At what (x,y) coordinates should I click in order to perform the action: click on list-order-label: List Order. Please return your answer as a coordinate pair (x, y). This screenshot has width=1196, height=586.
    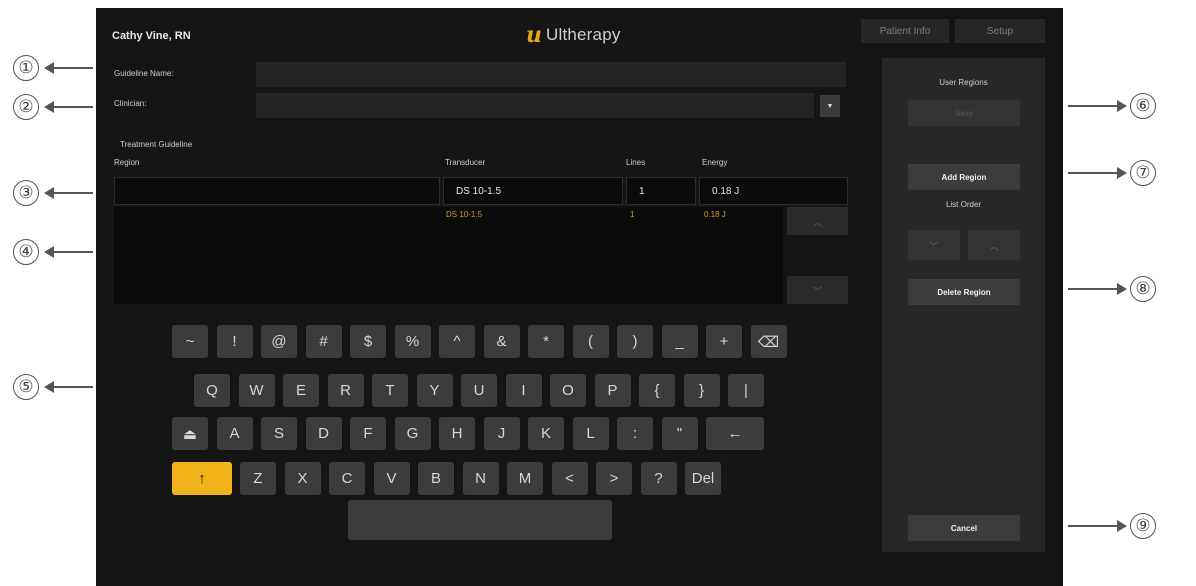
    Looking at the image, I should click on (963, 204).